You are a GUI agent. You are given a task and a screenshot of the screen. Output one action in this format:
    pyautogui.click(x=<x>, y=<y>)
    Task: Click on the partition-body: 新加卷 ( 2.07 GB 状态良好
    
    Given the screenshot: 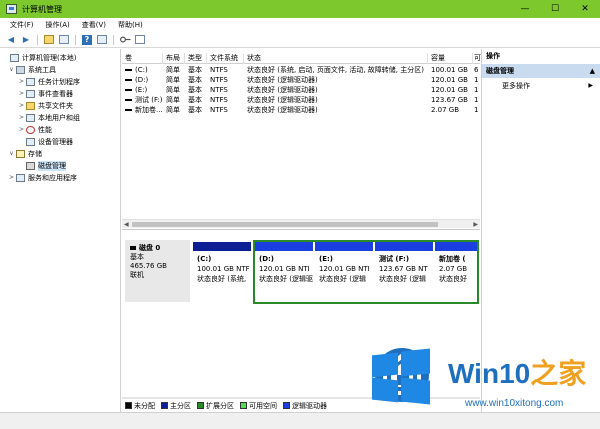 What is the action you would take?
    pyautogui.click(x=456, y=267)
    